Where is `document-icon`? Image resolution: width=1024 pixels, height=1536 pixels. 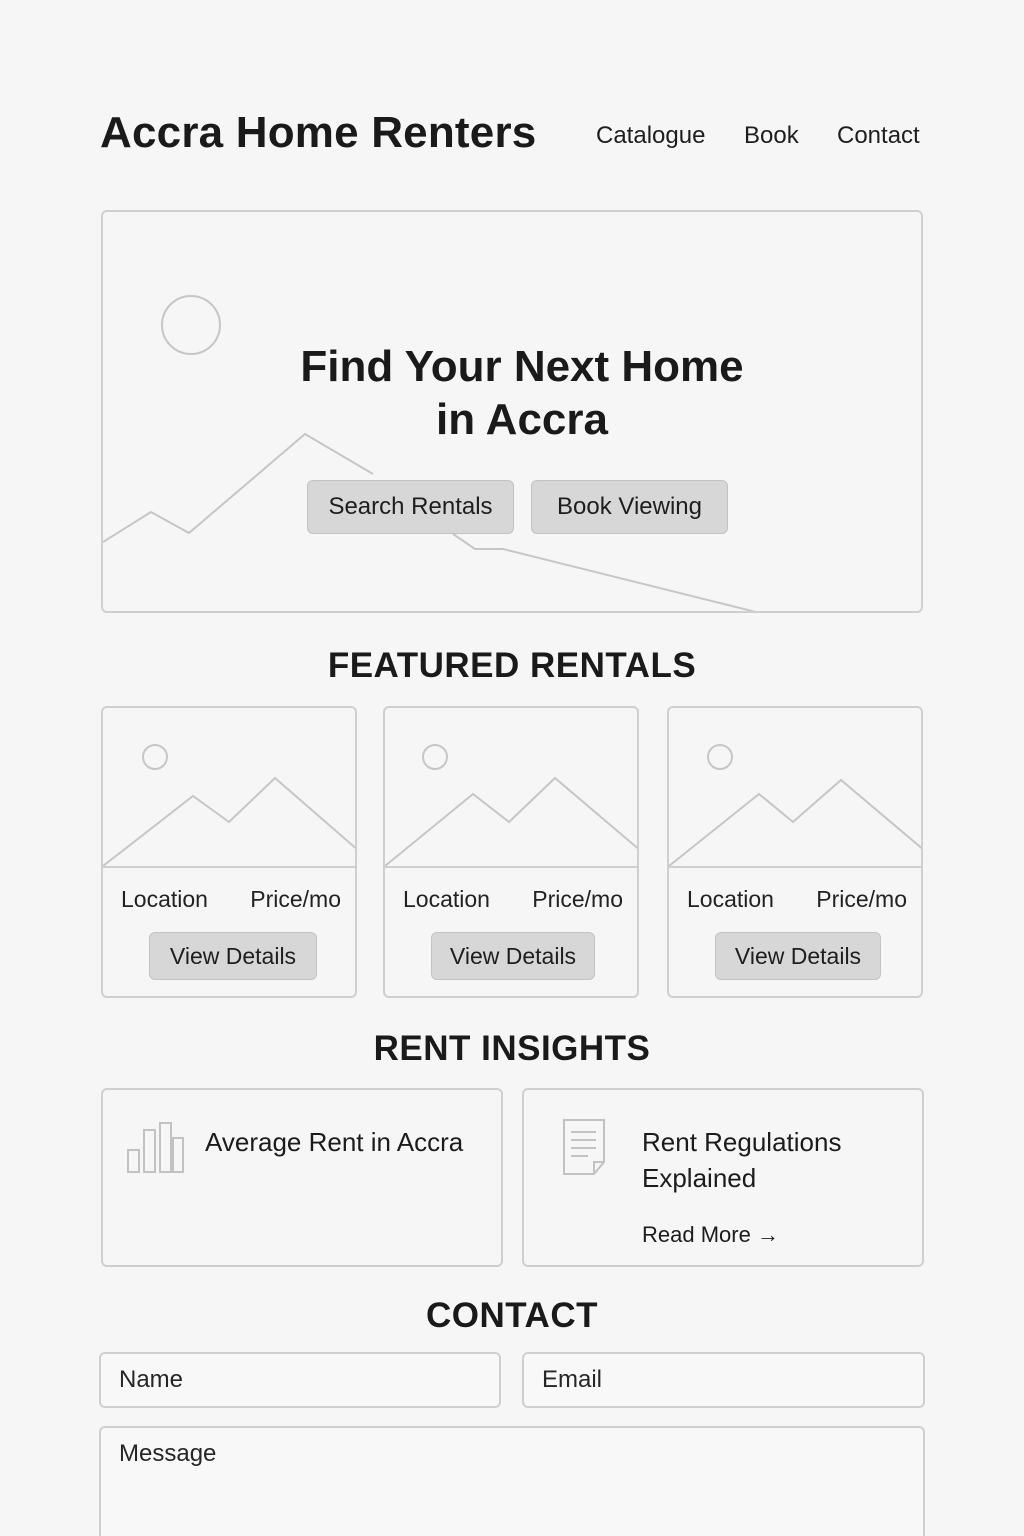 document-icon is located at coordinates (584, 1147).